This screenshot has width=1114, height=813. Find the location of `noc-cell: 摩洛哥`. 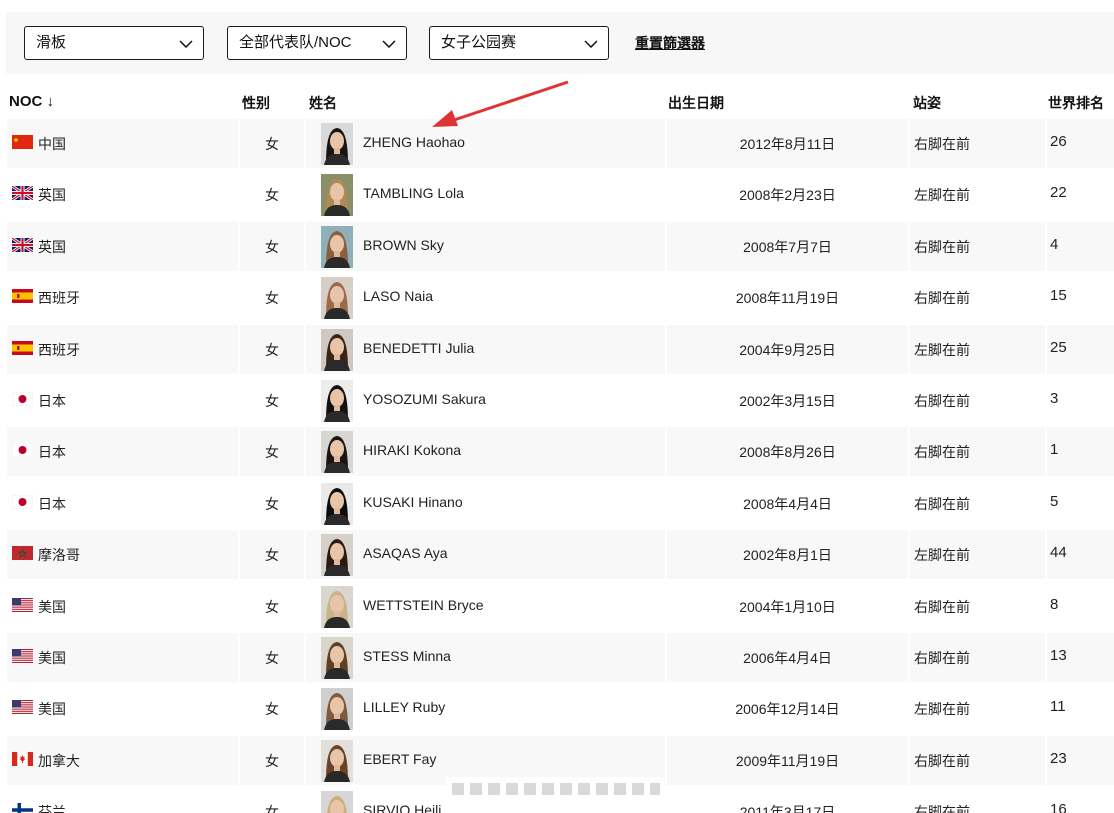

noc-cell: 摩洛哥 is located at coordinates (122, 555).